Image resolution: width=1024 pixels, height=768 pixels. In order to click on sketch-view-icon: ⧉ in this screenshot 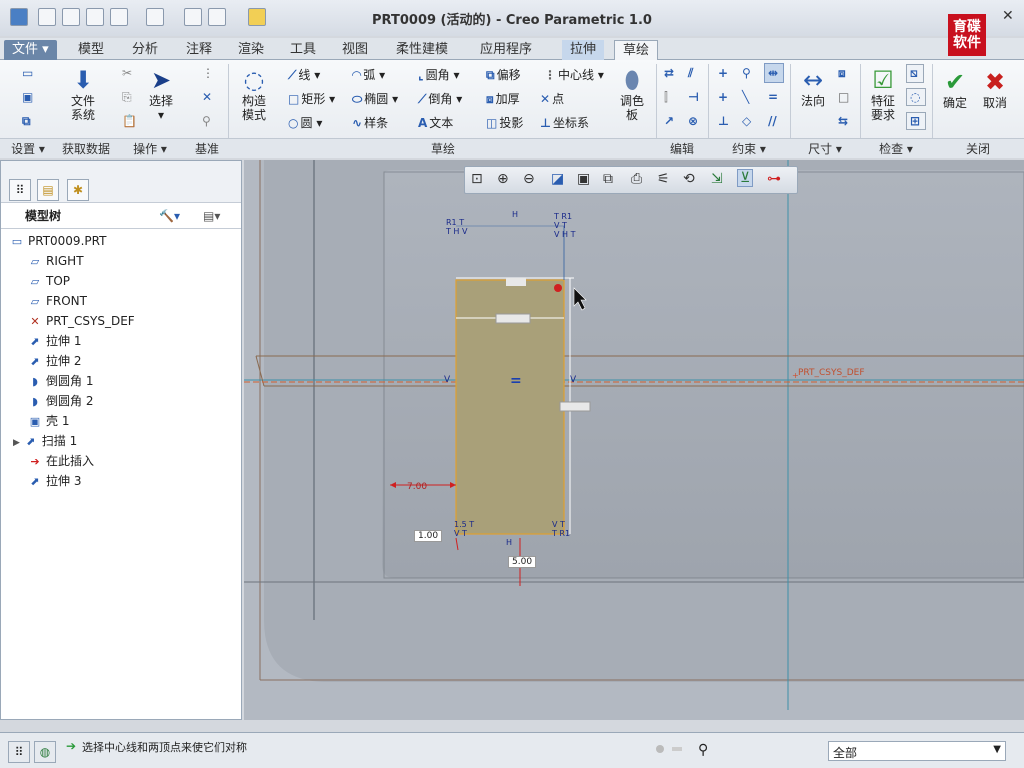, I will do `click(27, 121)`.